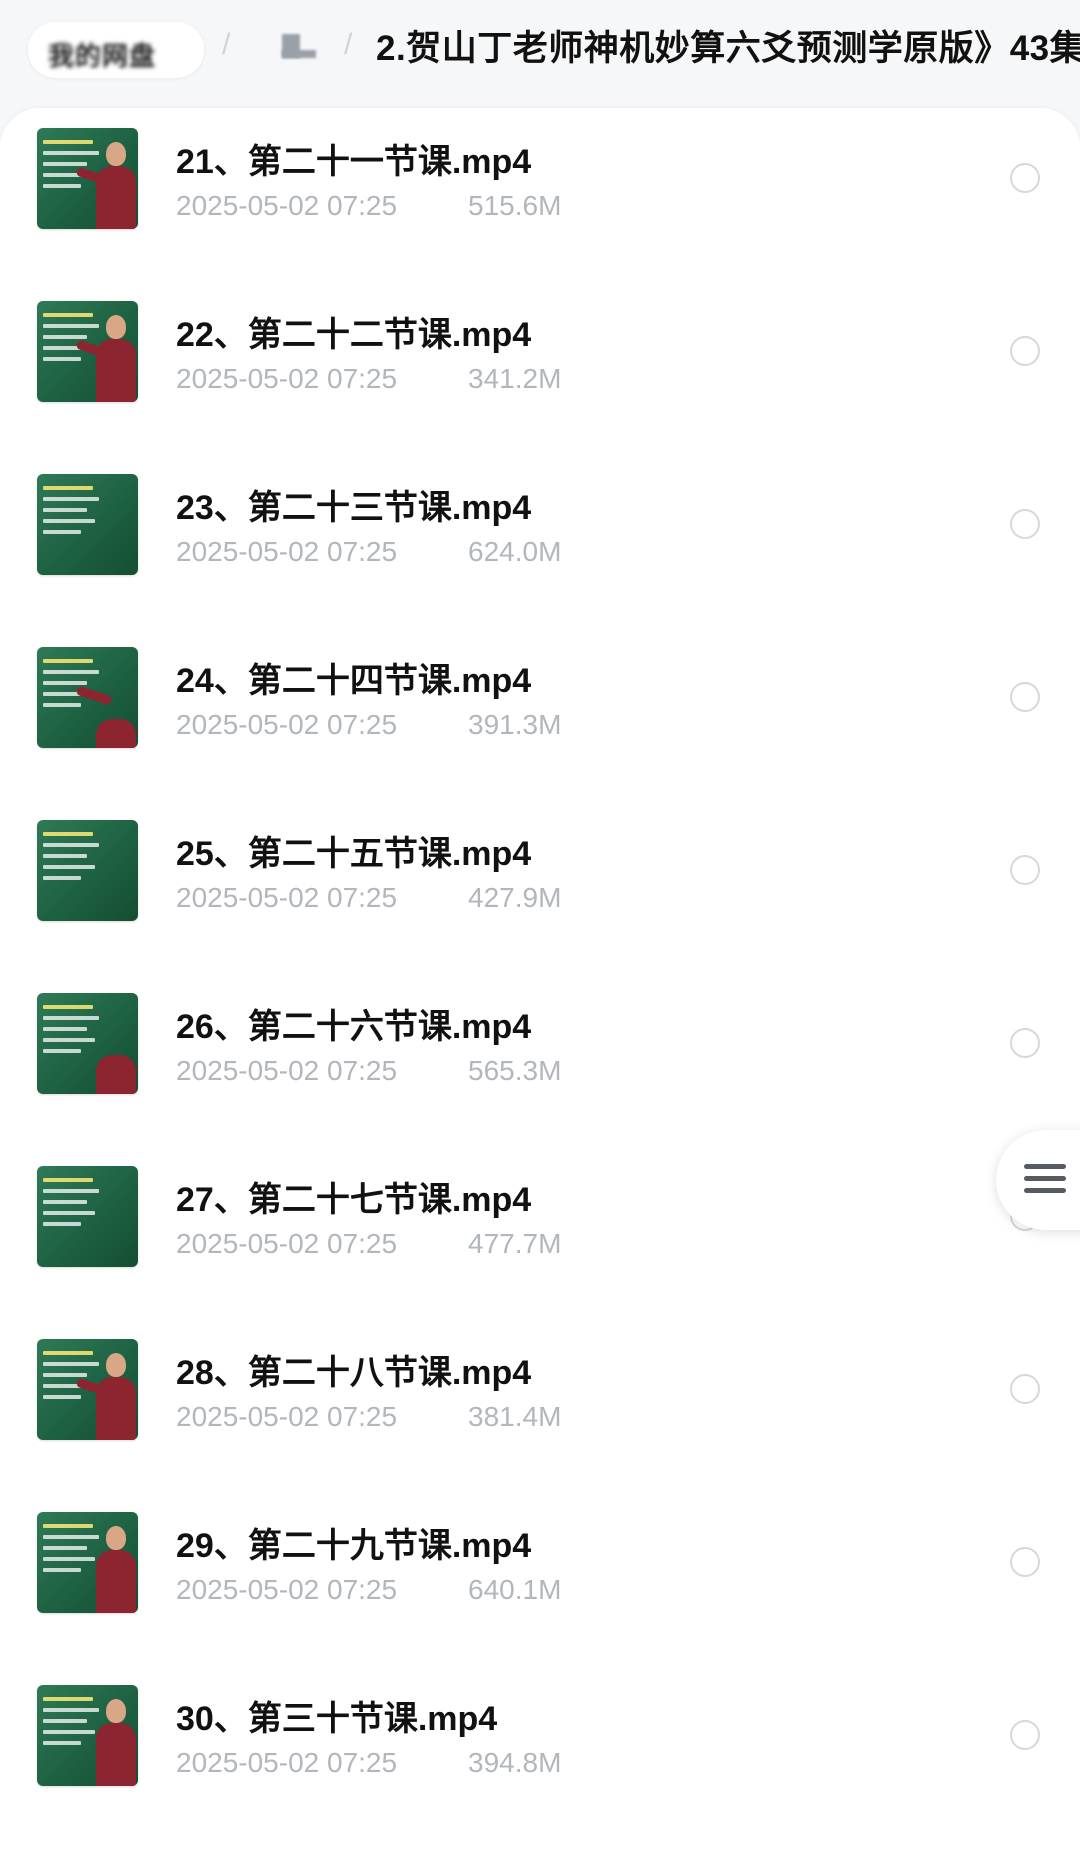 Image resolution: width=1080 pixels, height=1868 pixels. I want to click on breadcrumb-root: 我的网盘, so click(116, 50).